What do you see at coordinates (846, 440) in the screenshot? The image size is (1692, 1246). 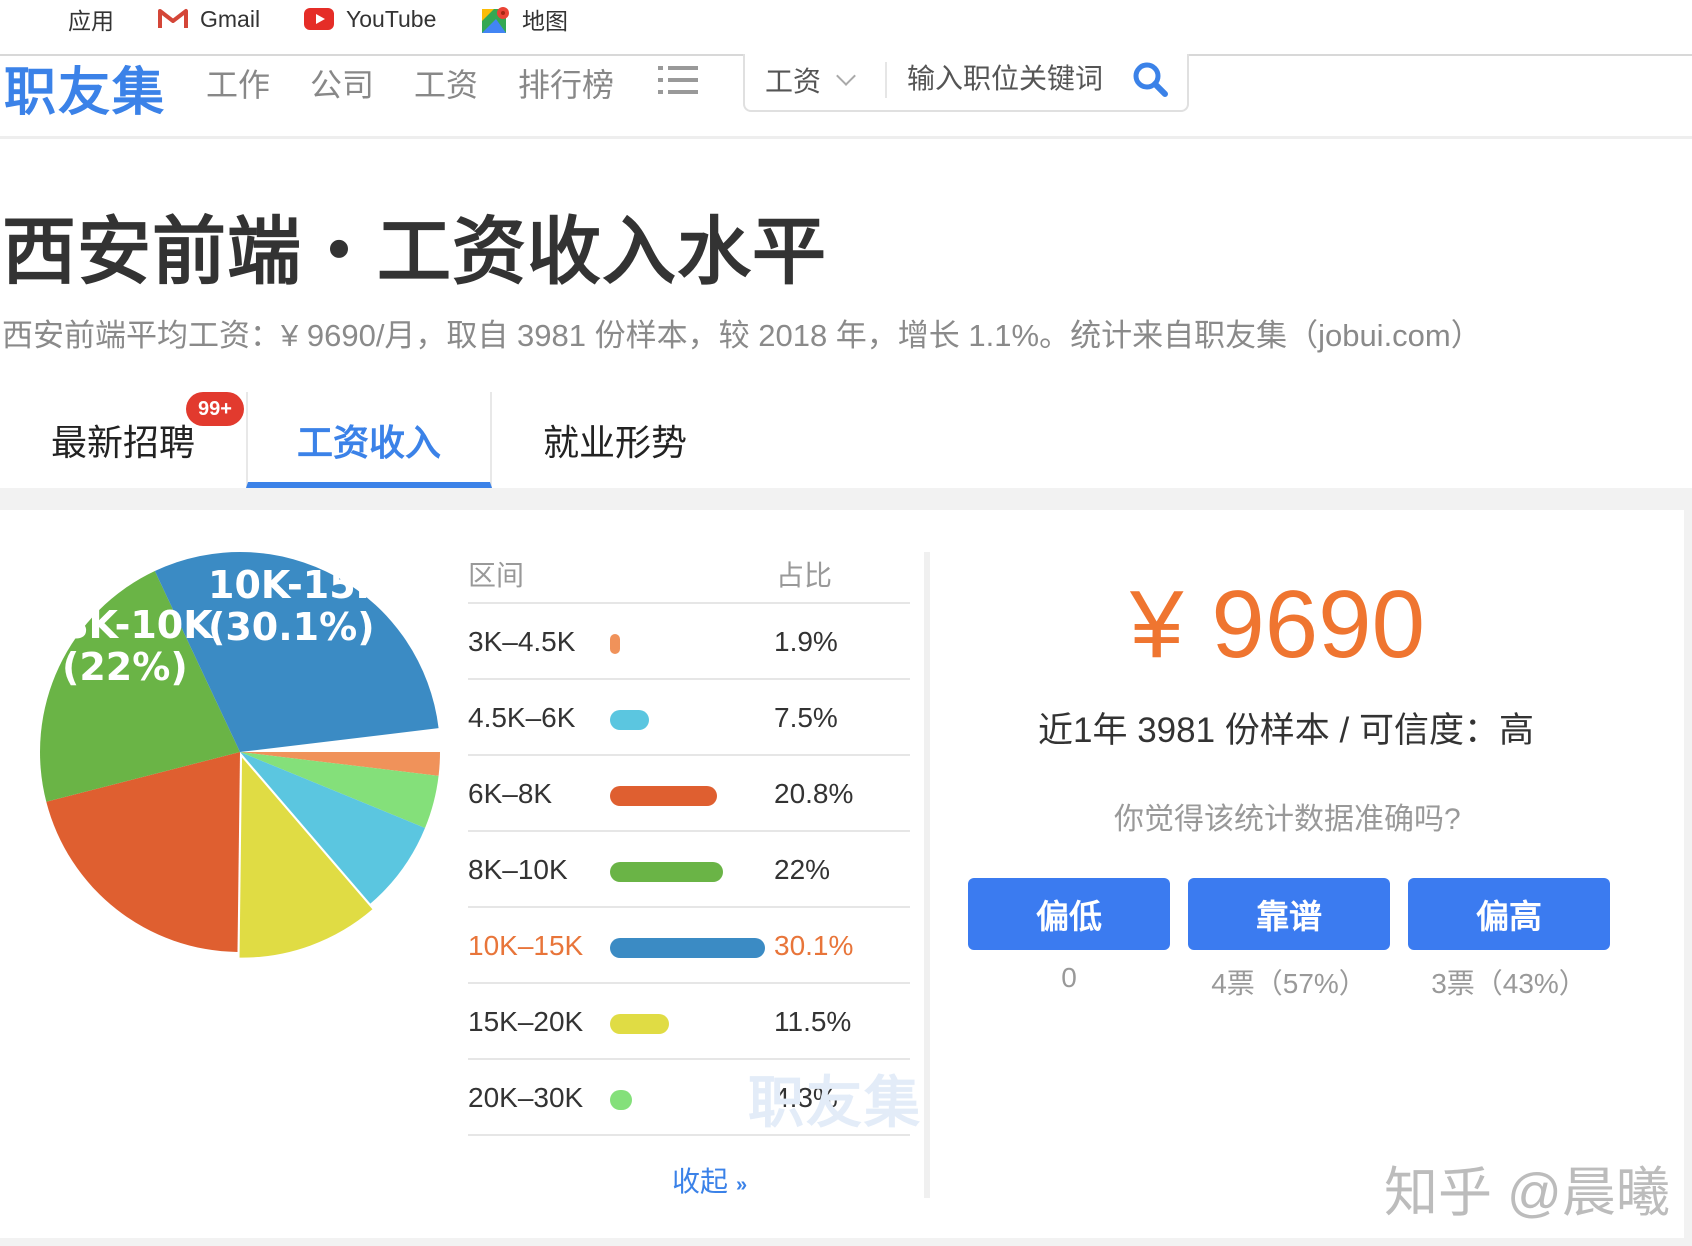 I see `tab-bar: 最新招聘 99+ 工资收入 就业形势` at bounding box center [846, 440].